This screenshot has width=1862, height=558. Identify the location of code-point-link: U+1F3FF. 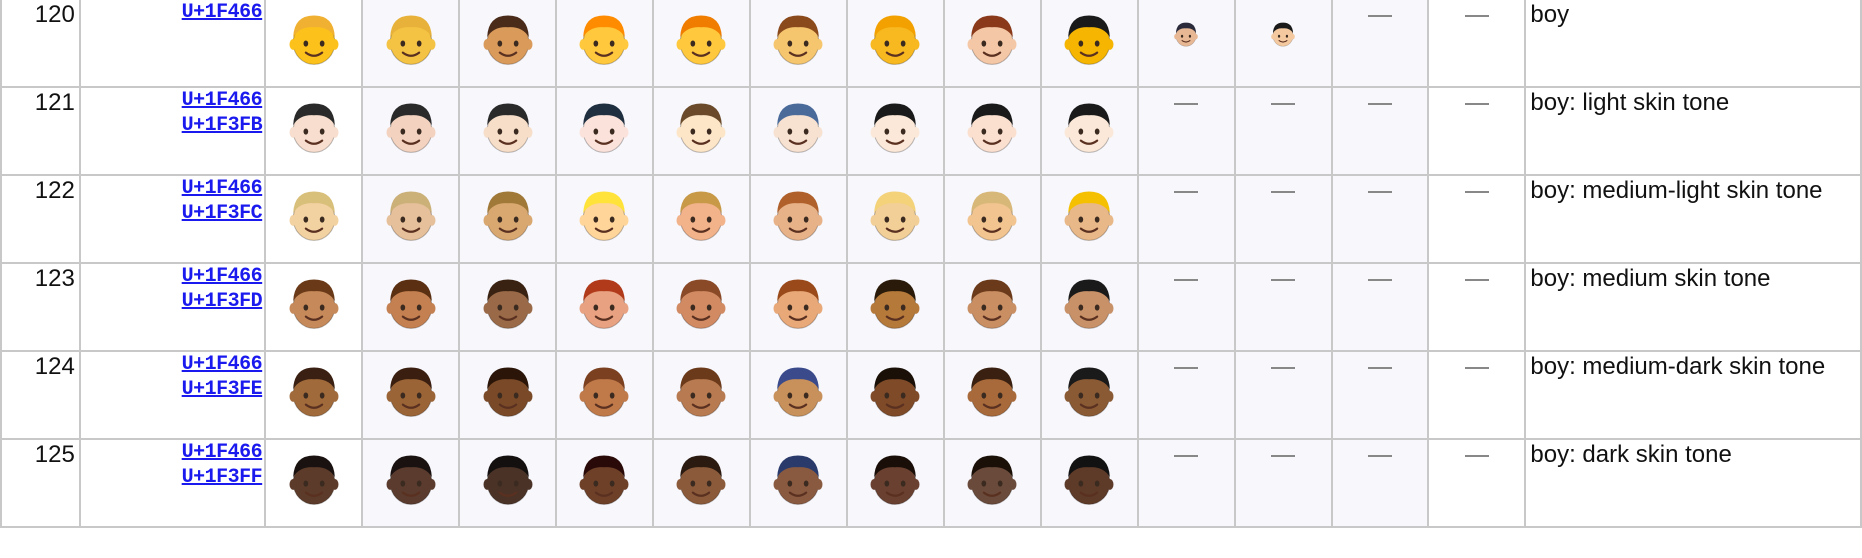
(172, 477).